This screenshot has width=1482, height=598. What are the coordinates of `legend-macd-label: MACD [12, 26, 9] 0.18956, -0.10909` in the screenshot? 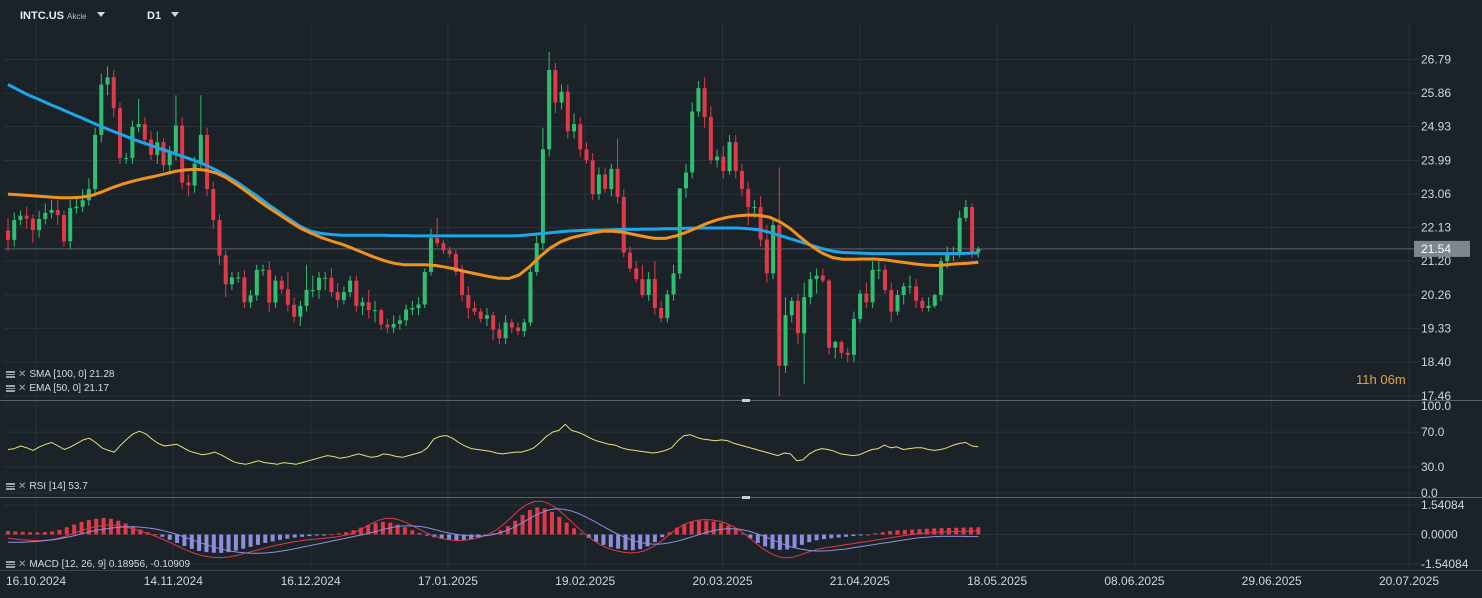 It's located at (110, 564).